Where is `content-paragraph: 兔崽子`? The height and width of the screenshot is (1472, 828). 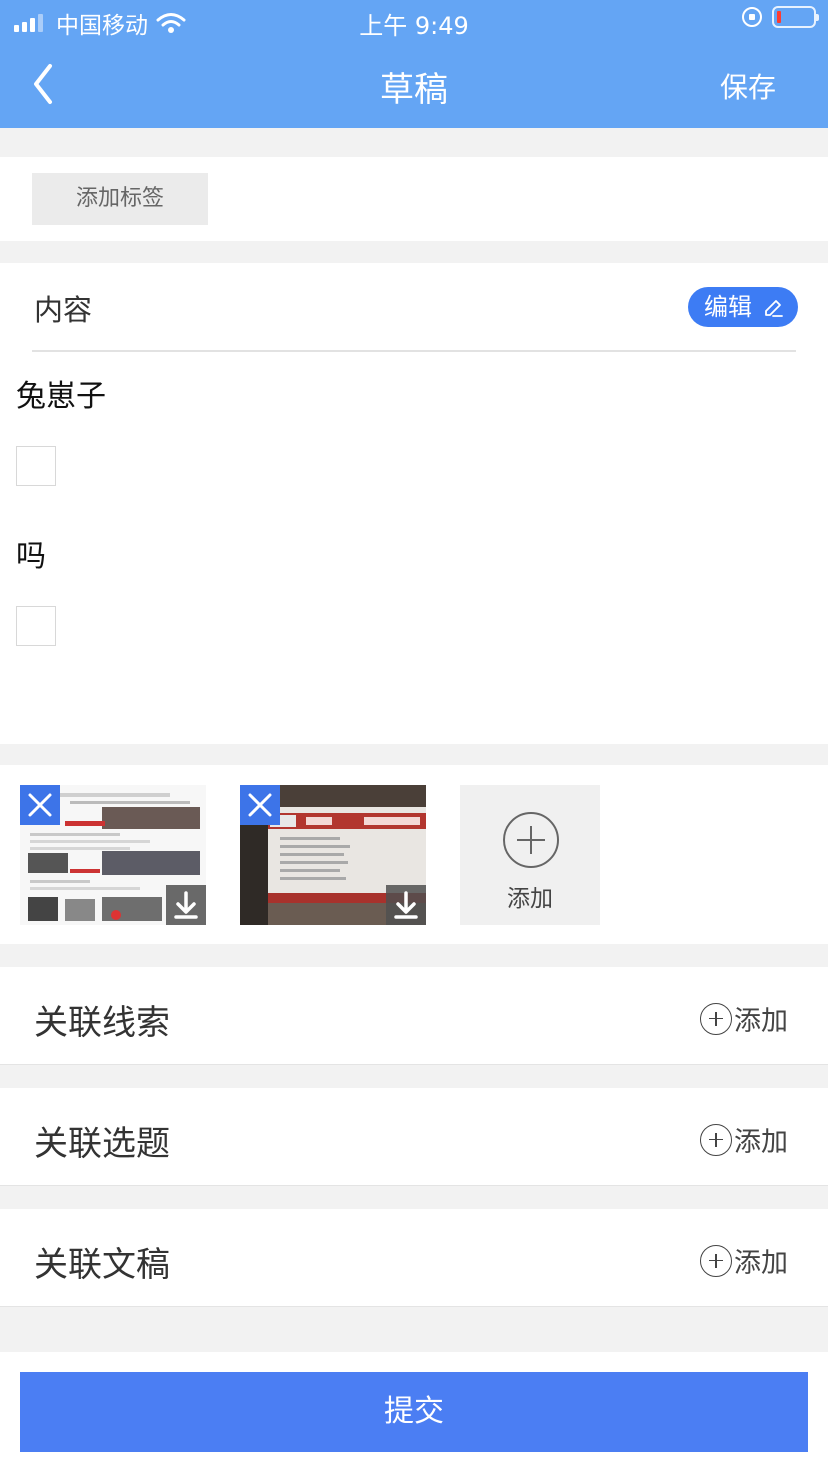
content-paragraph: 兔崽子 is located at coordinates (61, 396).